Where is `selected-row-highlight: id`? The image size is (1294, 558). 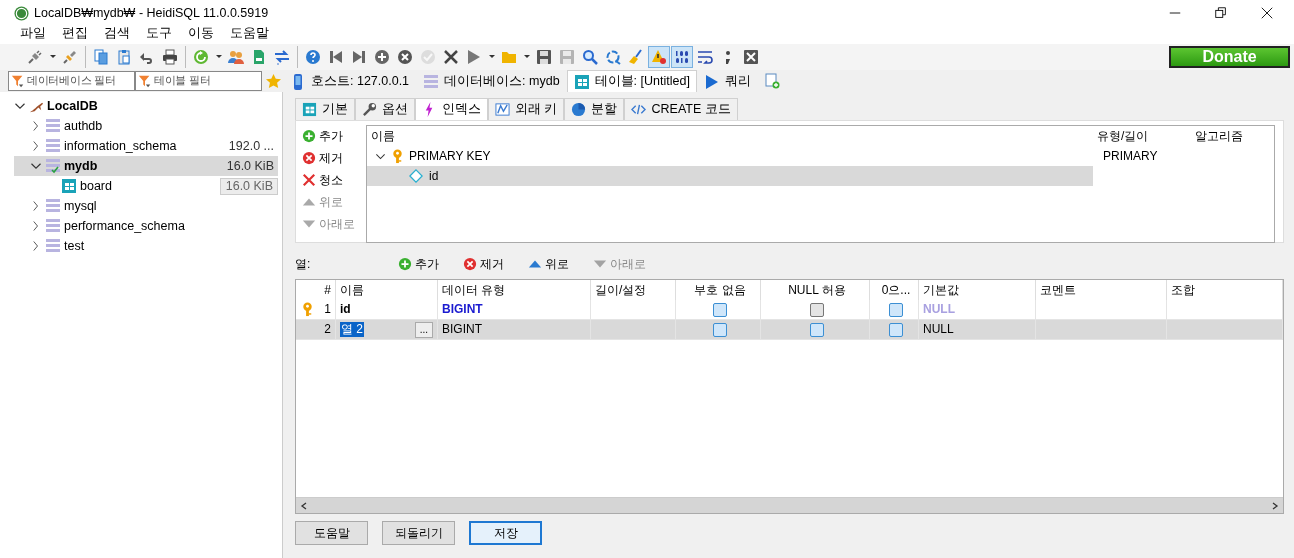 selected-row-highlight: id is located at coordinates (730, 176).